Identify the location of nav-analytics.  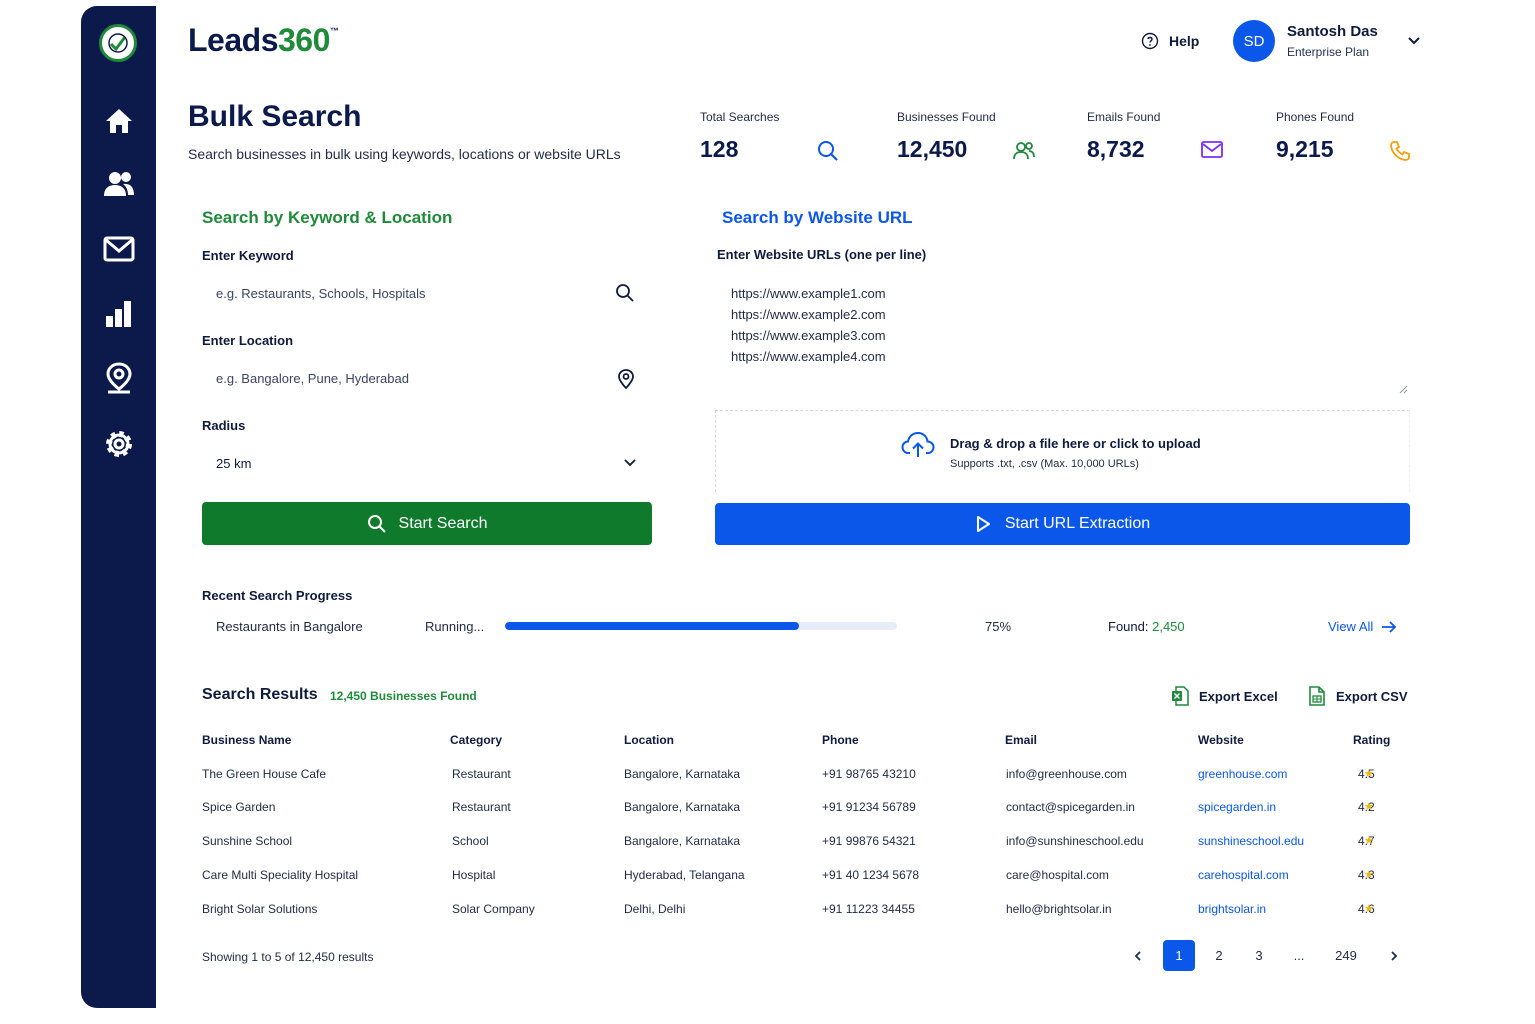
(118, 314).